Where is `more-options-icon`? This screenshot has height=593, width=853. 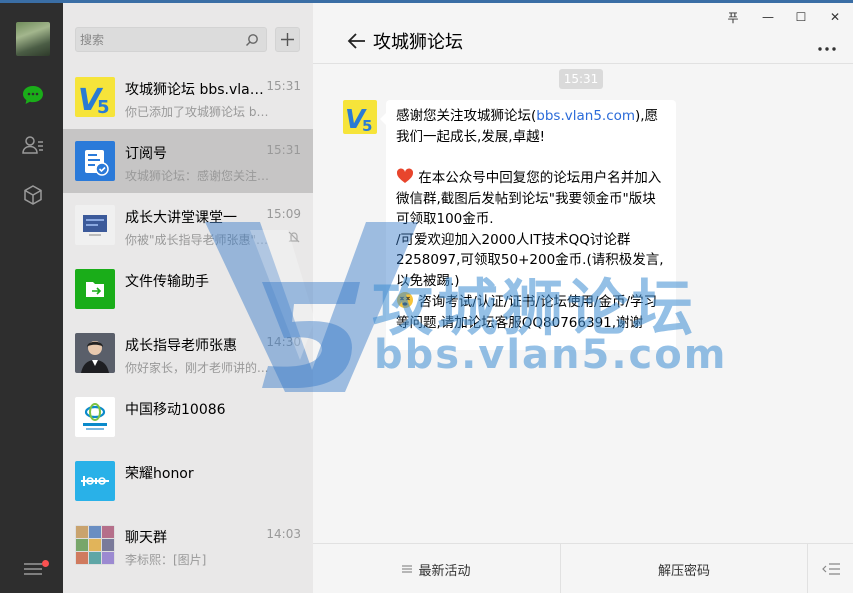 more-options-icon is located at coordinates (827, 46).